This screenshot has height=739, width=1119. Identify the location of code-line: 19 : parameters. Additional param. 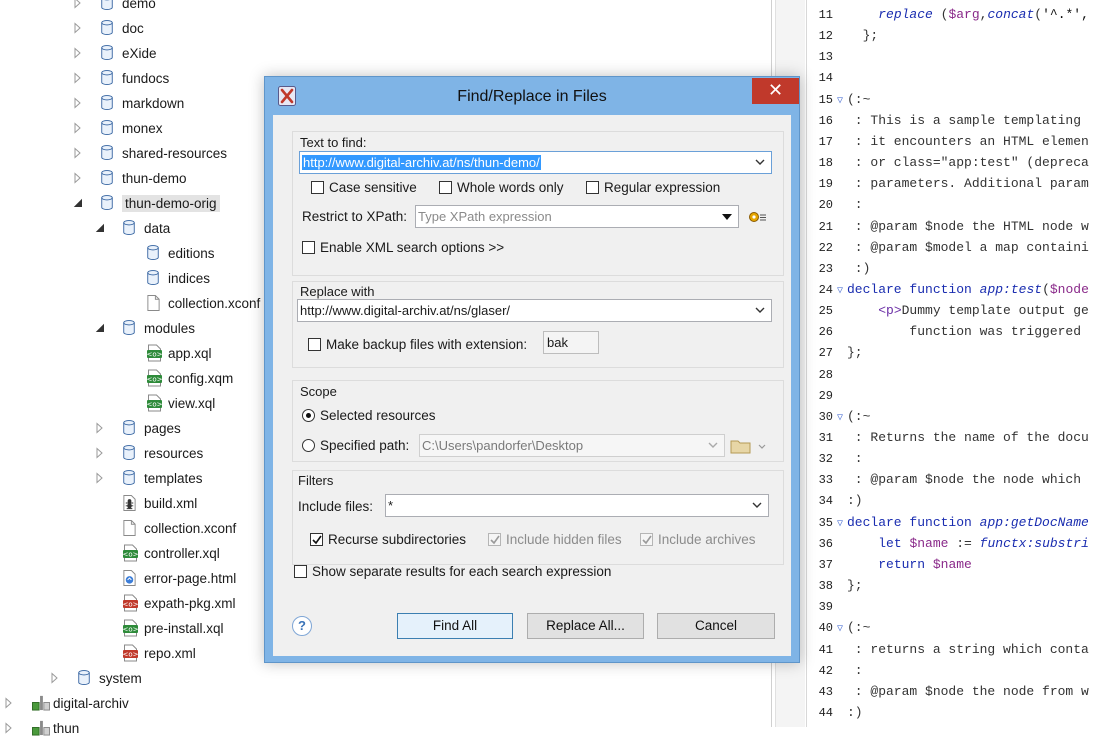
(948, 183).